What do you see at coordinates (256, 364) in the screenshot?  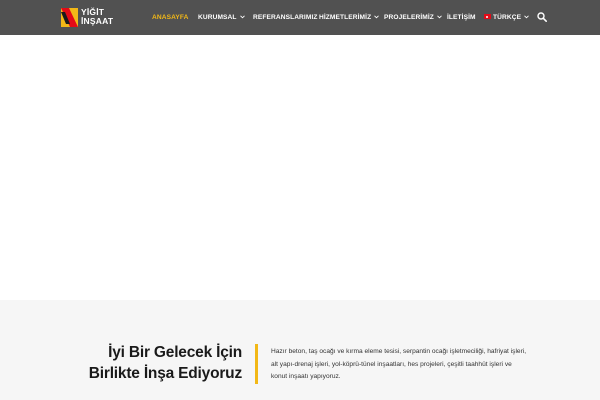 I see `accent-divider` at bounding box center [256, 364].